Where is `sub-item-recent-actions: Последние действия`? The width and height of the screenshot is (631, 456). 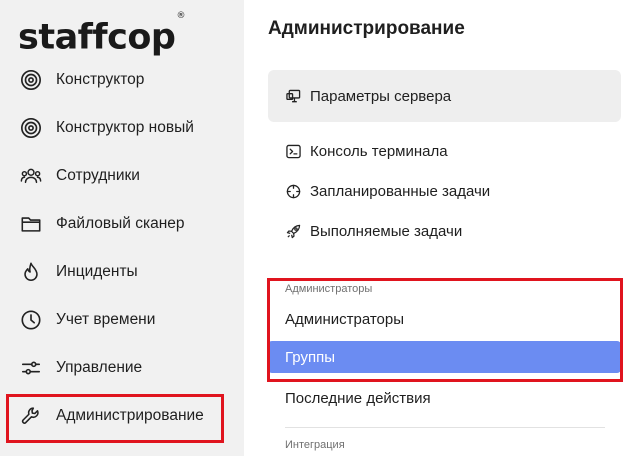
sub-item-recent-actions: Последние действия is located at coordinates (444, 398).